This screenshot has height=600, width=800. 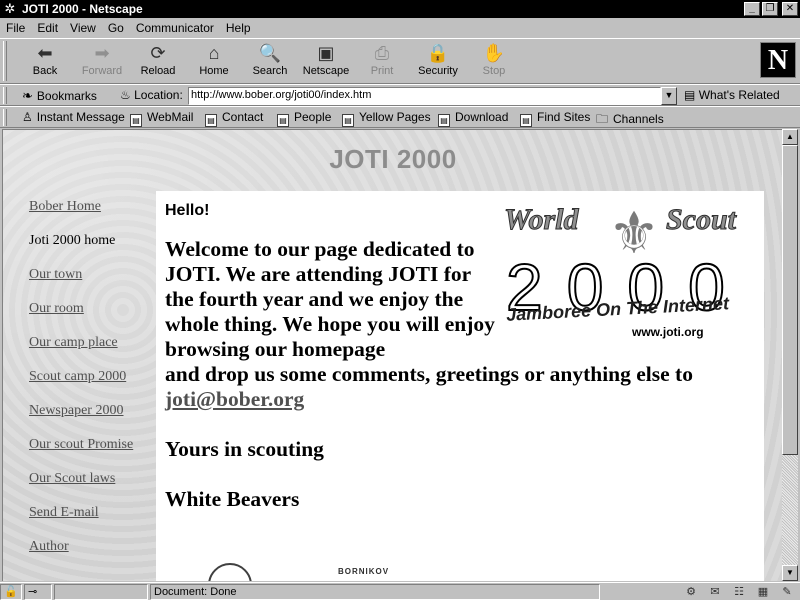 What do you see at coordinates (175, 28) in the screenshot?
I see `menu-communicator: Communicator` at bounding box center [175, 28].